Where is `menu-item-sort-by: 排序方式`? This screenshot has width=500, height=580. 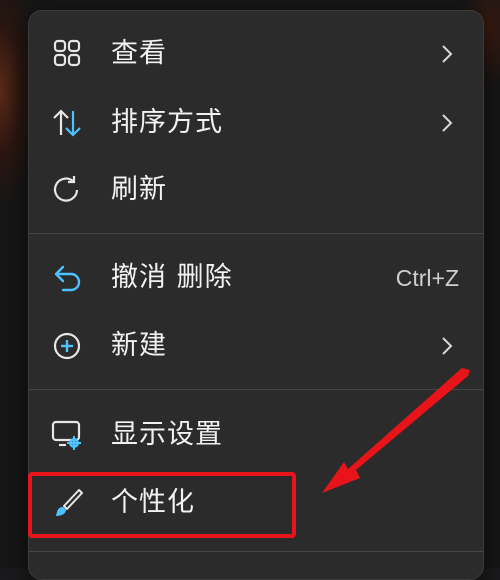 menu-item-sort-by: 排序方式 is located at coordinates (256, 123).